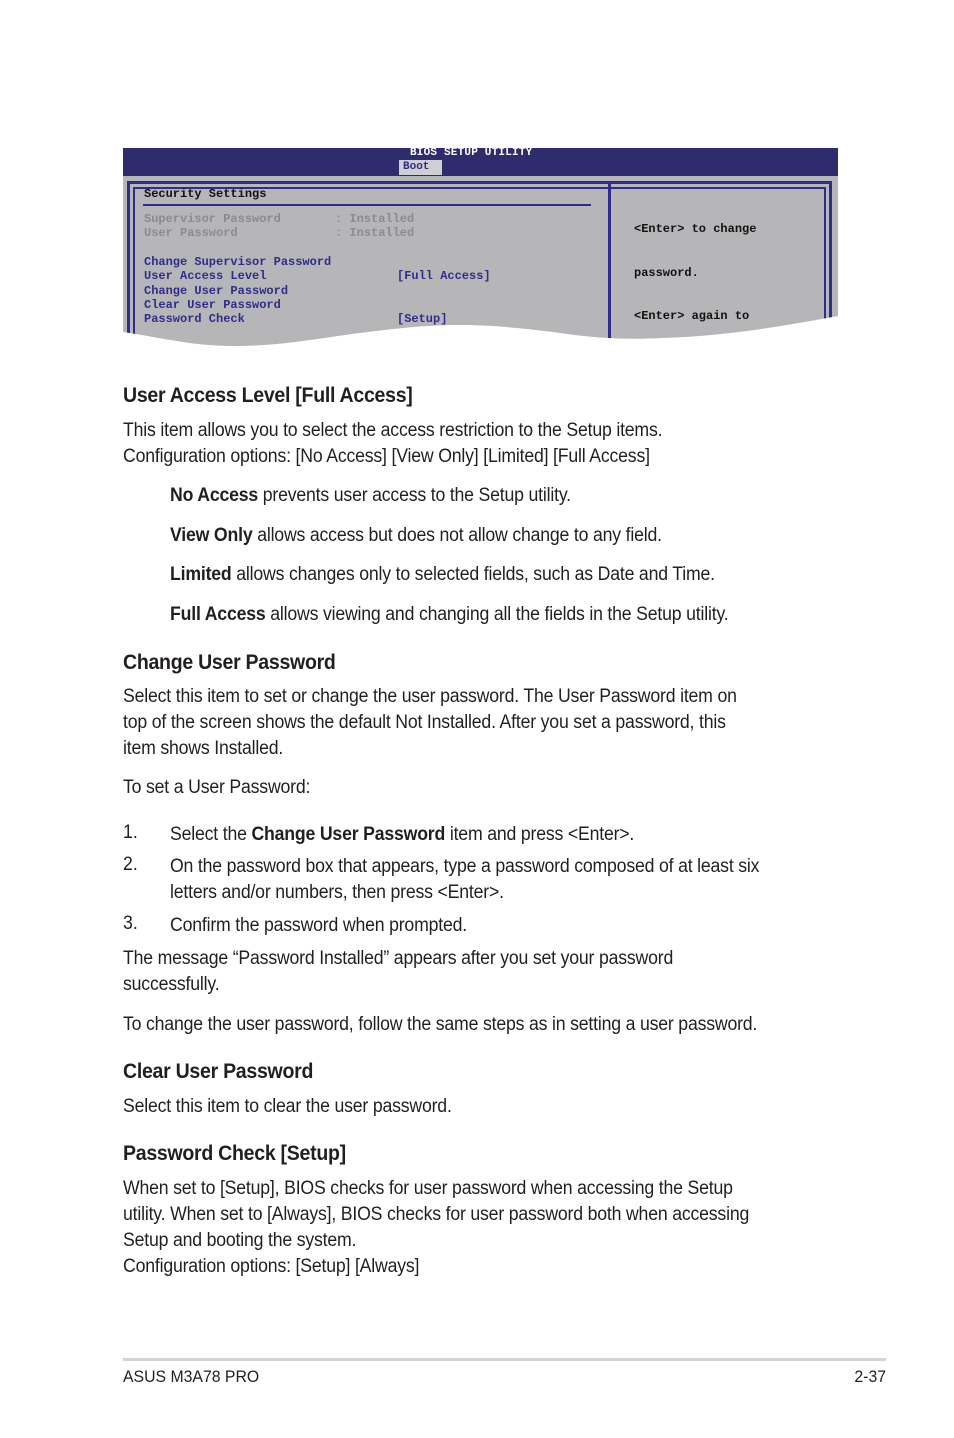 Image resolution: width=954 pixels, height=1438 pixels. I want to click on step-number: 3., so click(130, 923).